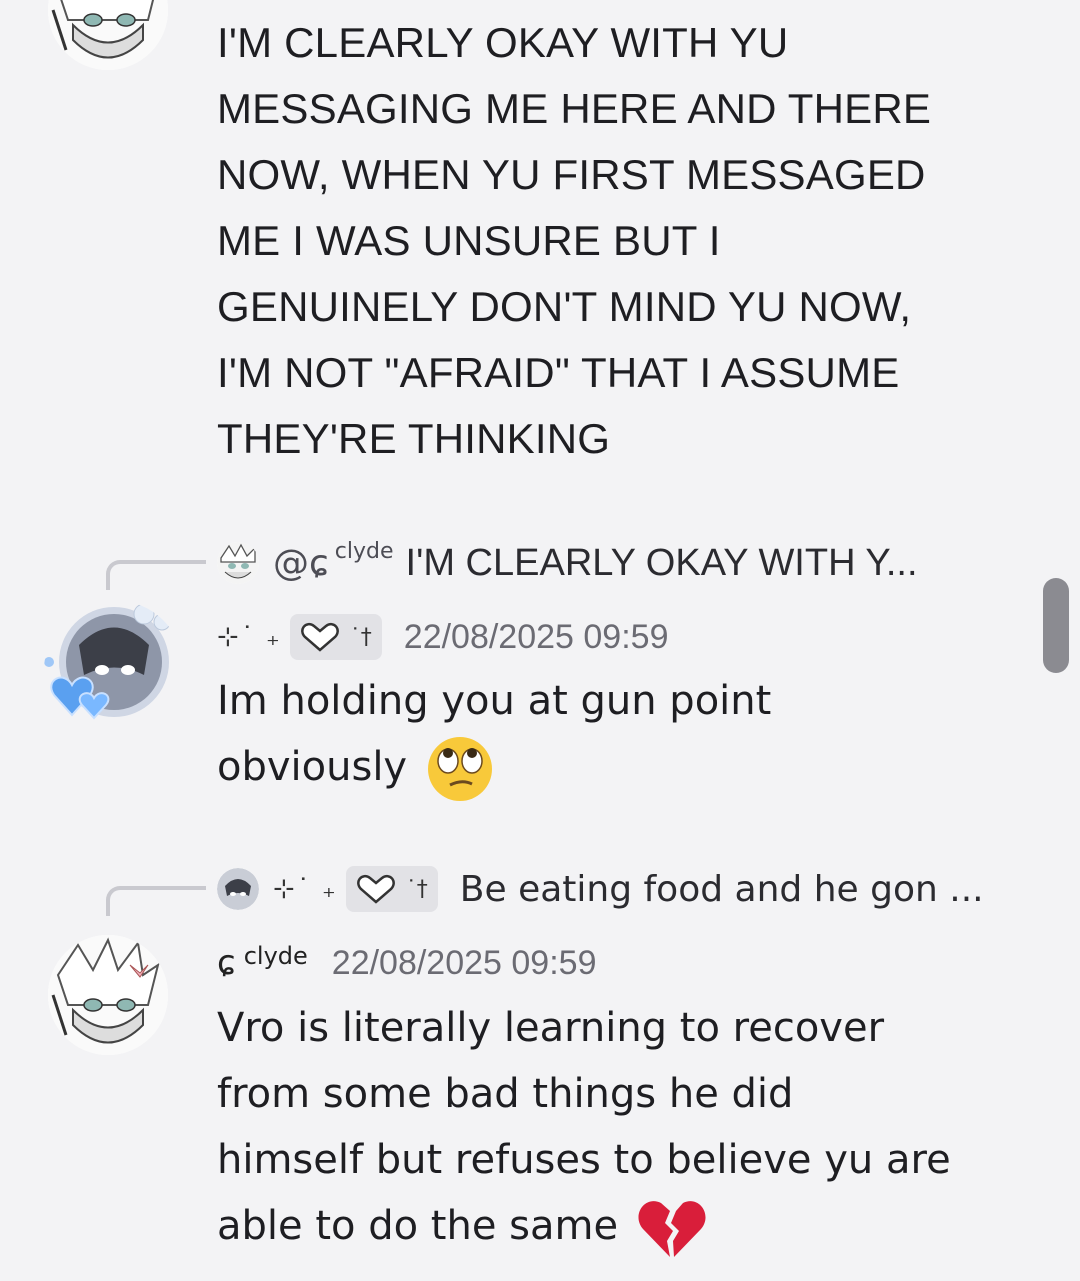  Describe the element at coordinates (464, 962) in the screenshot. I see `timestamp-3: 22/08/2025 09:59` at that location.